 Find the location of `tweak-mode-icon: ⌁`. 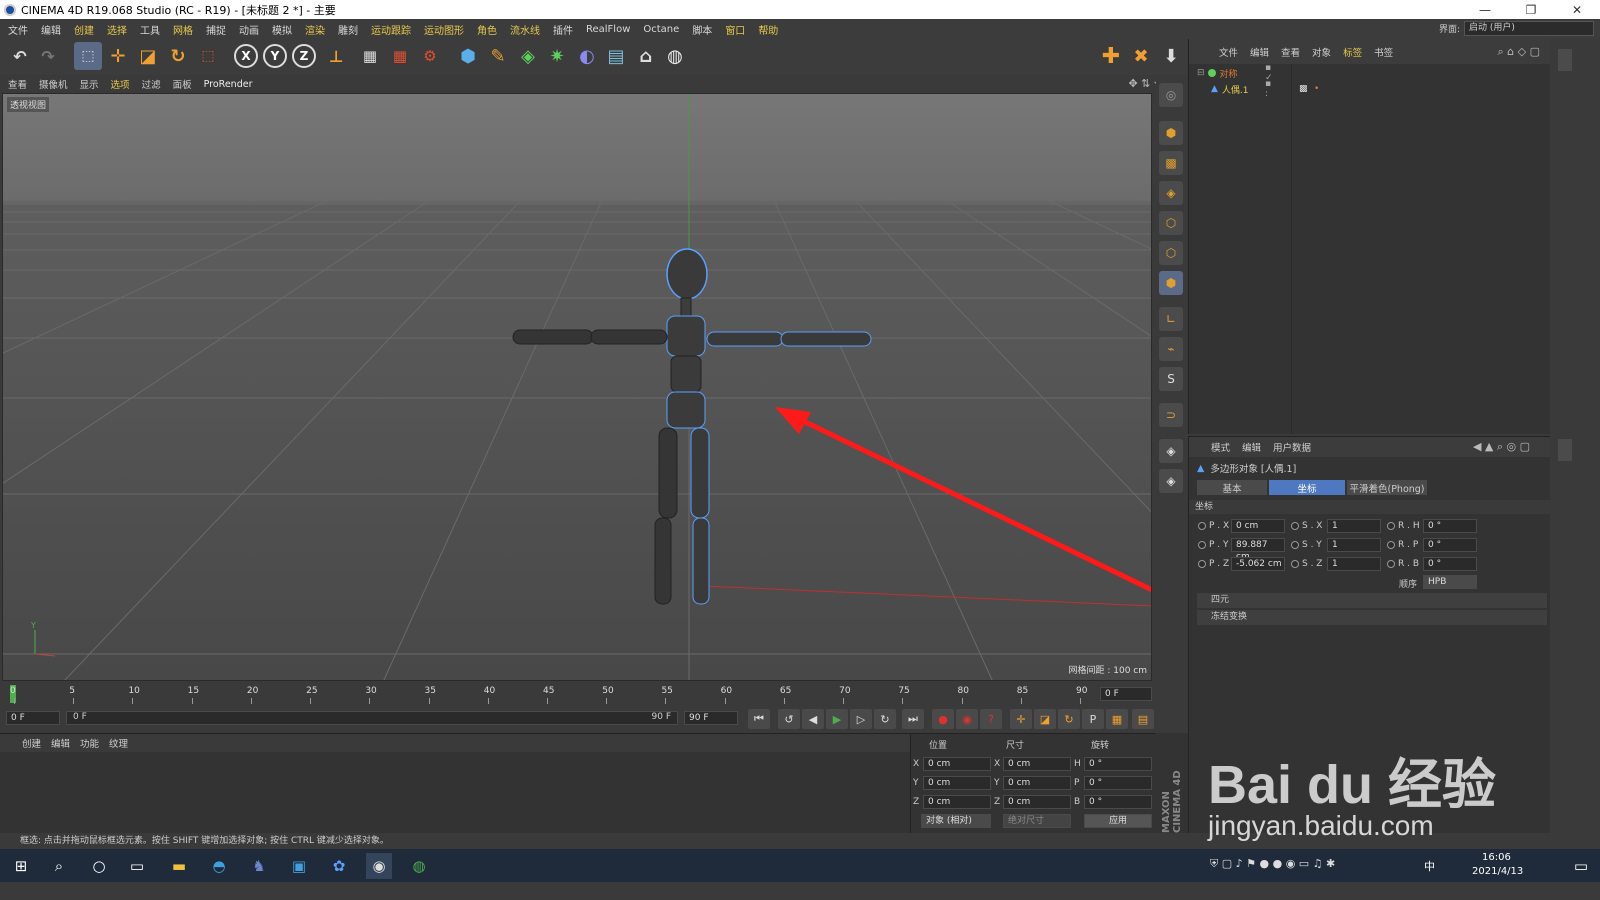

tweak-mode-icon: ⌁ is located at coordinates (1171, 349).